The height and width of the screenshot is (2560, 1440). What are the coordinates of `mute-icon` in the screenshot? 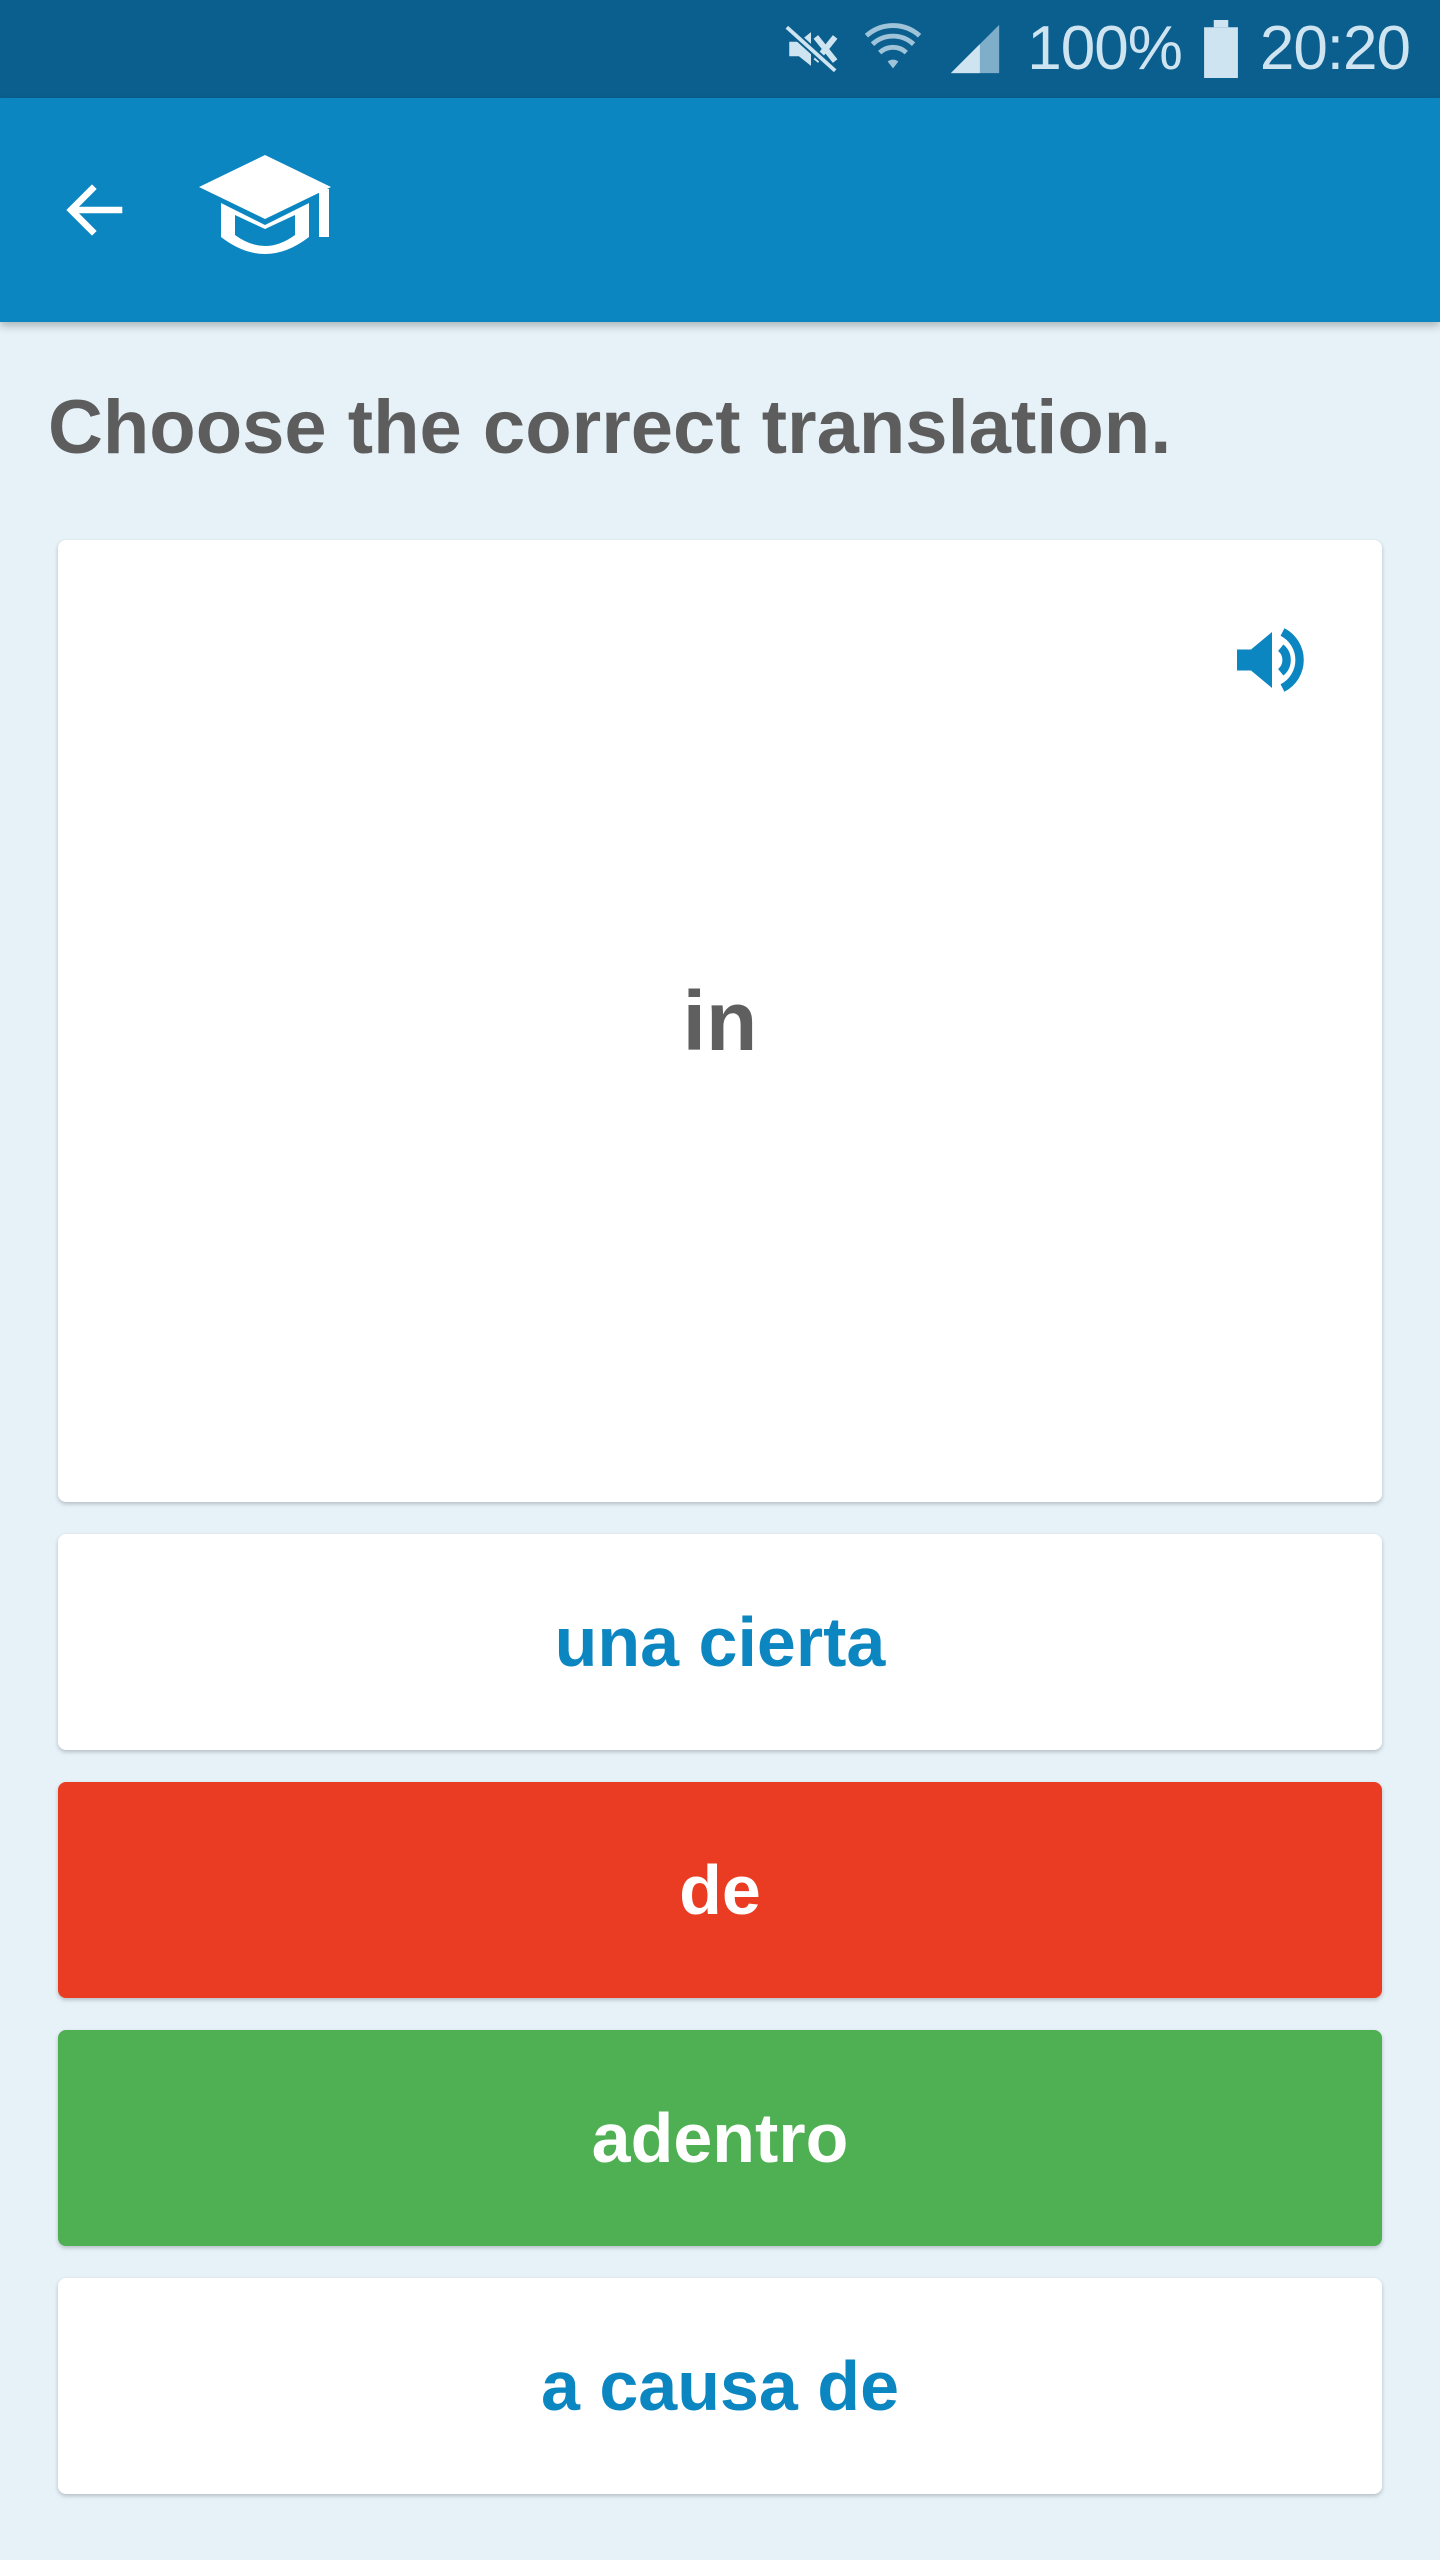 It's located at (811, 49).